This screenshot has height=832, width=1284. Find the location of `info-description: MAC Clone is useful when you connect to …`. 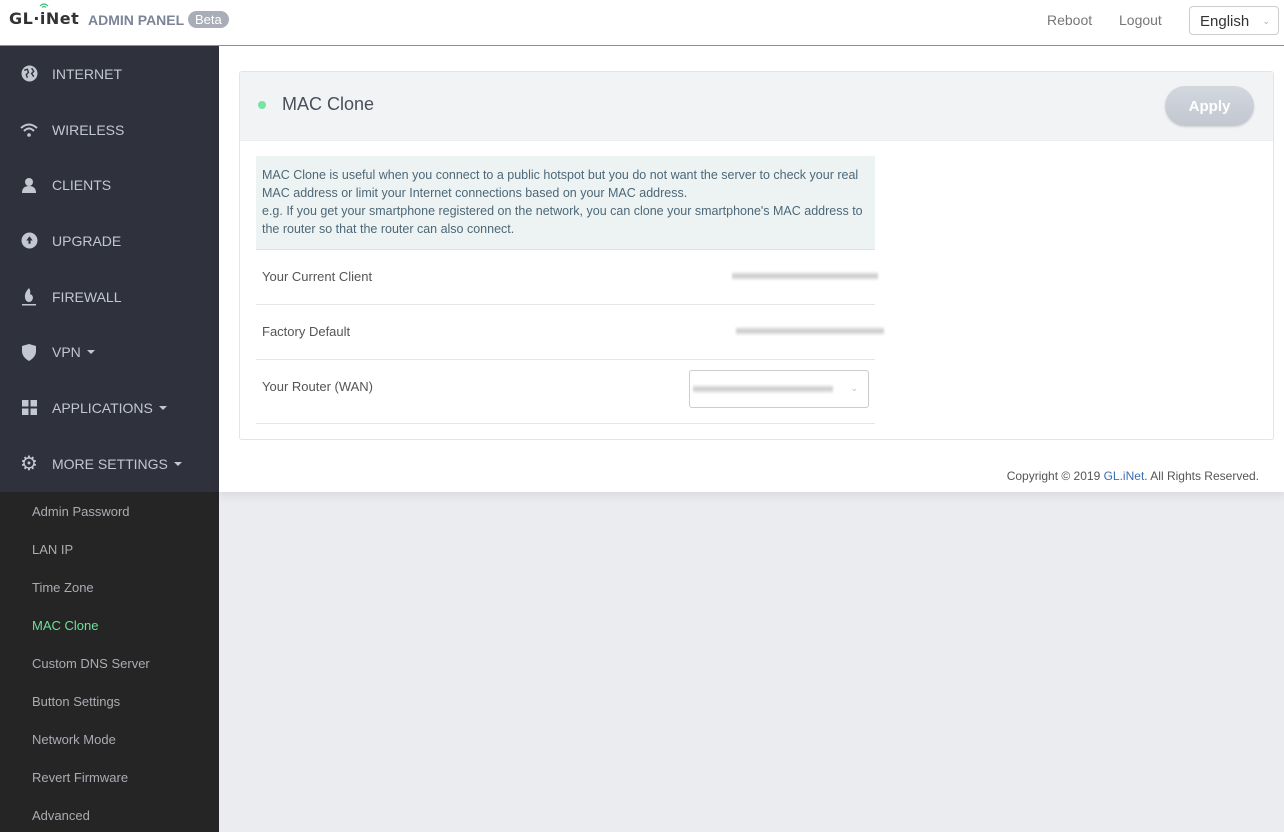

info-description: MAC Clone is useful when you connect to … is located at coordinates (565, 203).